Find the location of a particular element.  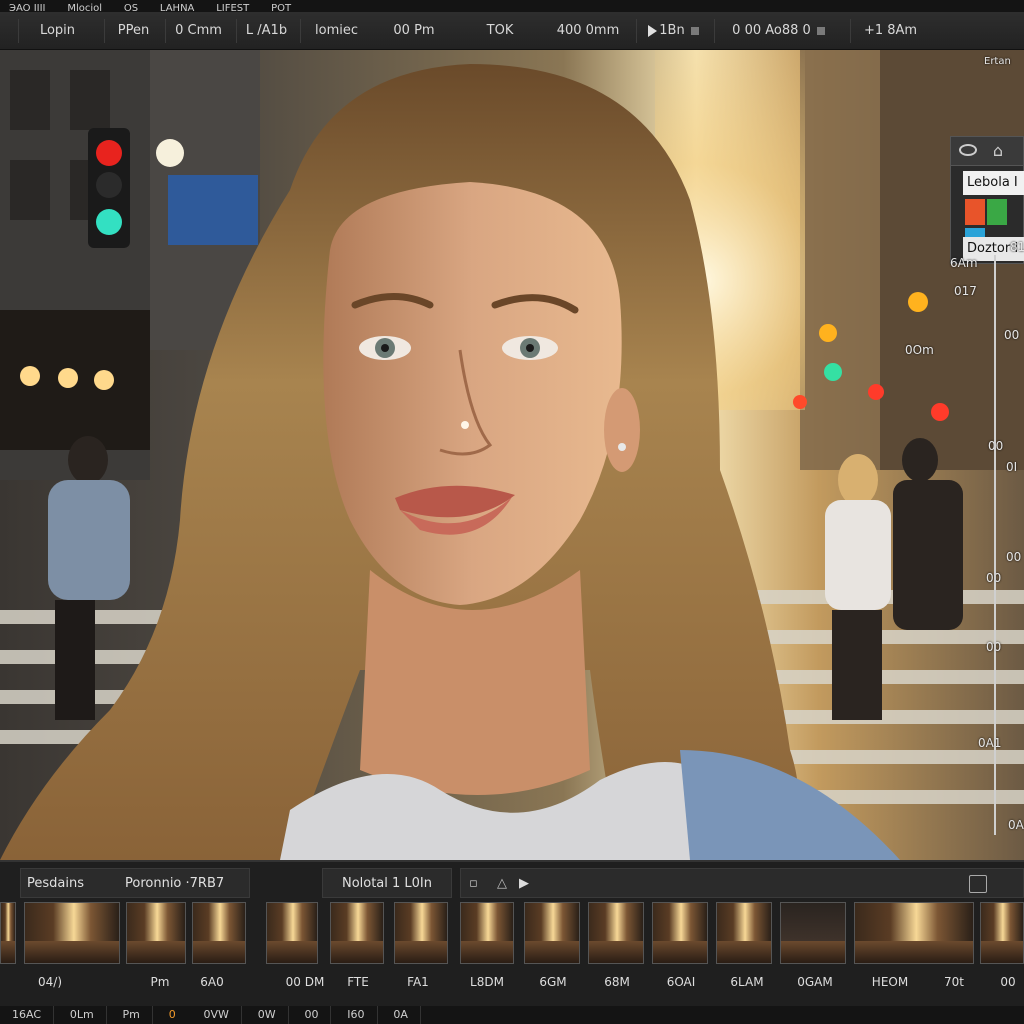

ruler-side-1: 81 is located at coordinates (1017, 247).